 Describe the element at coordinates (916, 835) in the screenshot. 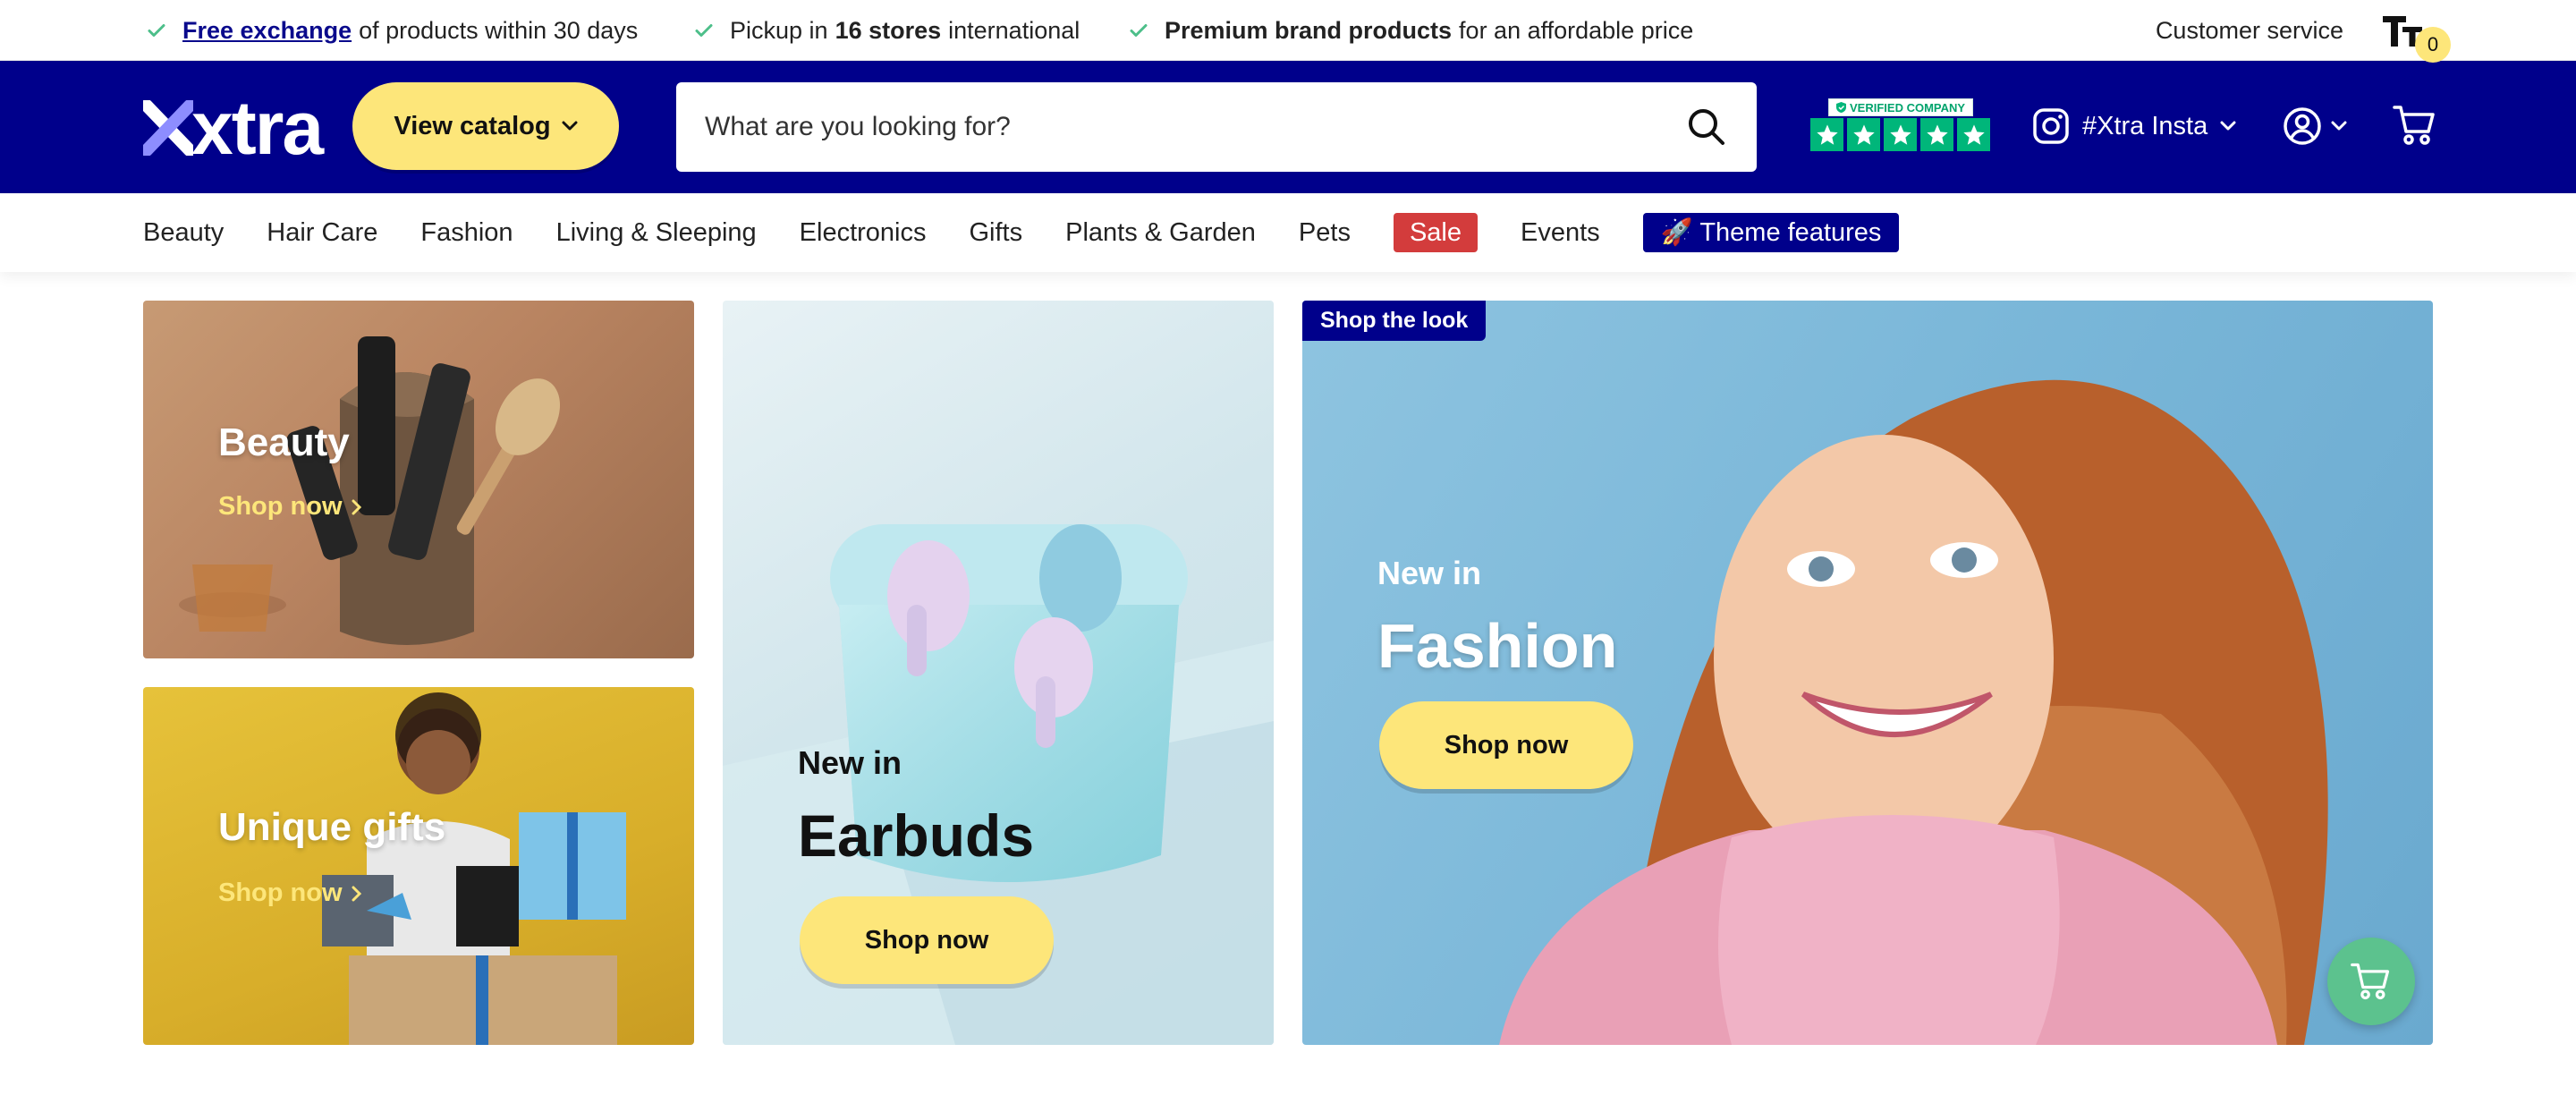

I see `earbuds-tile-title: Earbuds` at that location.